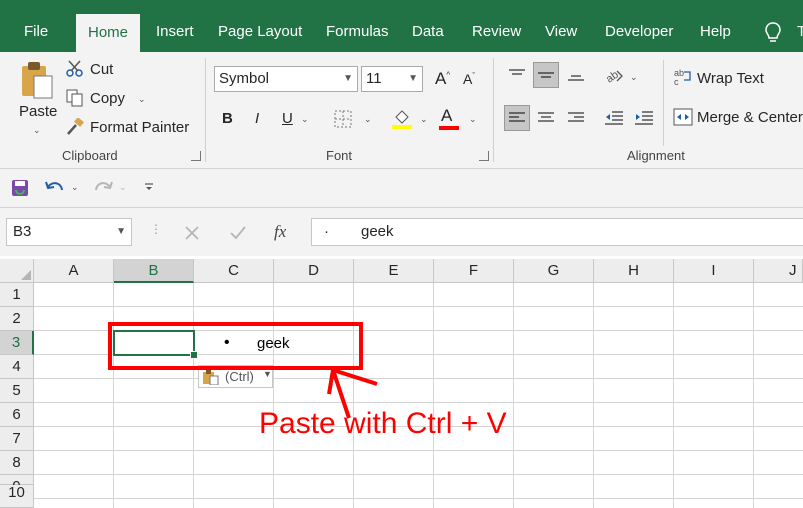  I want to click on column-header-f: F, so click(474, 271).